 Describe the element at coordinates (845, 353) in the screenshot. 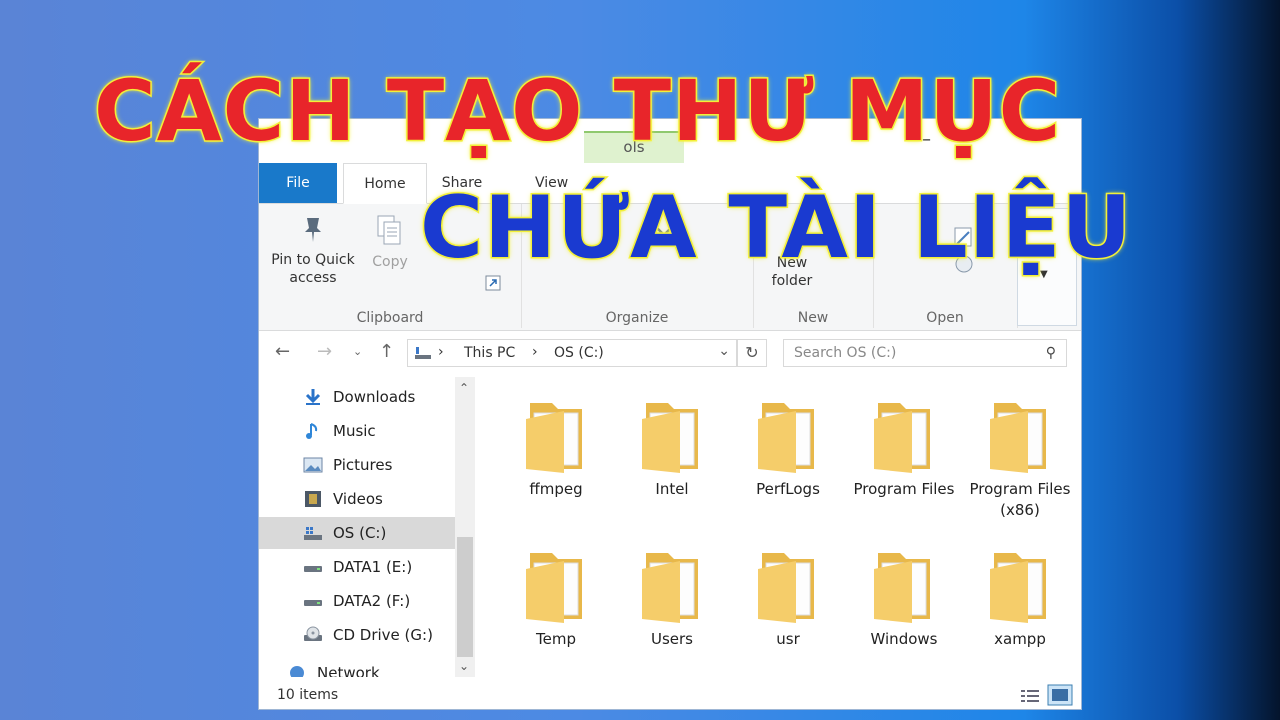

I see `search-placeholder: Search OS (C:)` at that location.